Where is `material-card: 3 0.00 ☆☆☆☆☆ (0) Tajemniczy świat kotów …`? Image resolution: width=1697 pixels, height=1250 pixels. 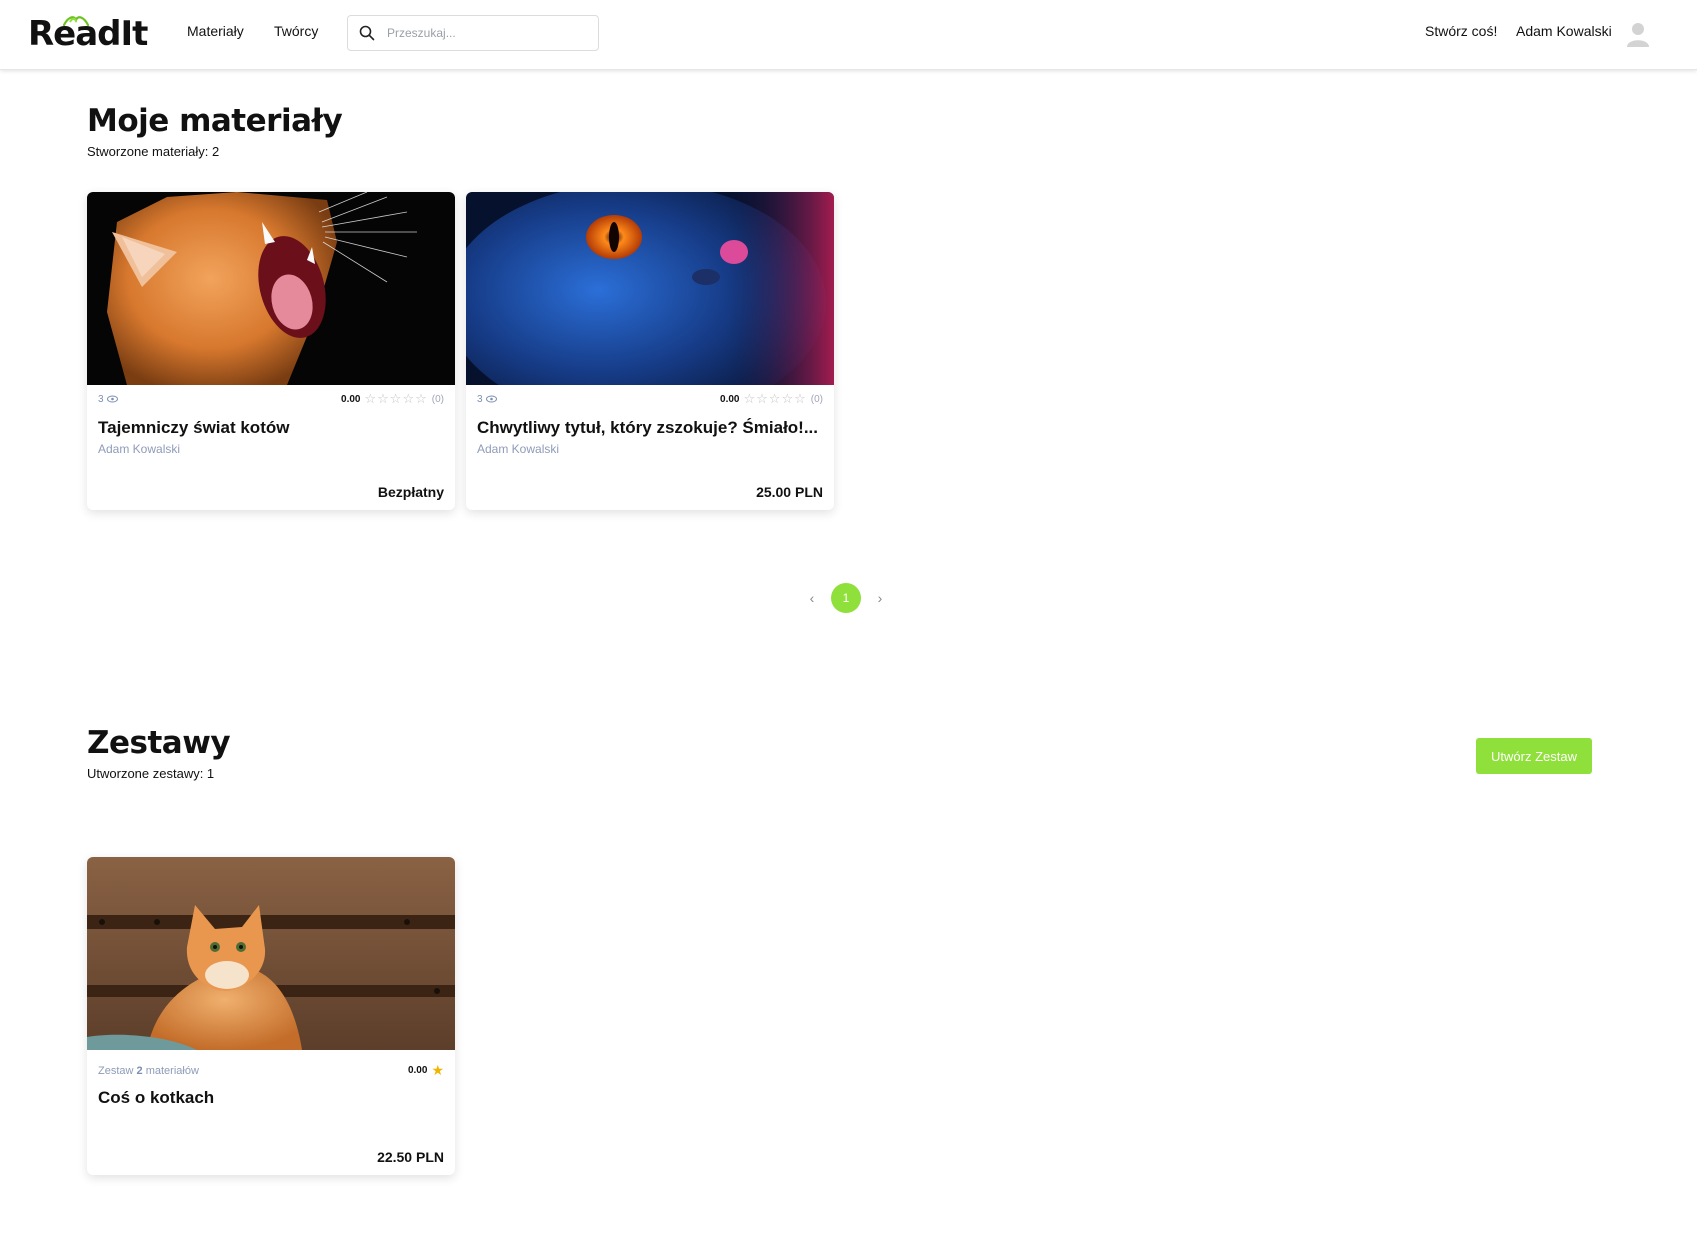
material-card: 3 0.00 ☆☆☆☆☆ (0) Tajemniczy świat kotów … is located at coordinates (271, 351).